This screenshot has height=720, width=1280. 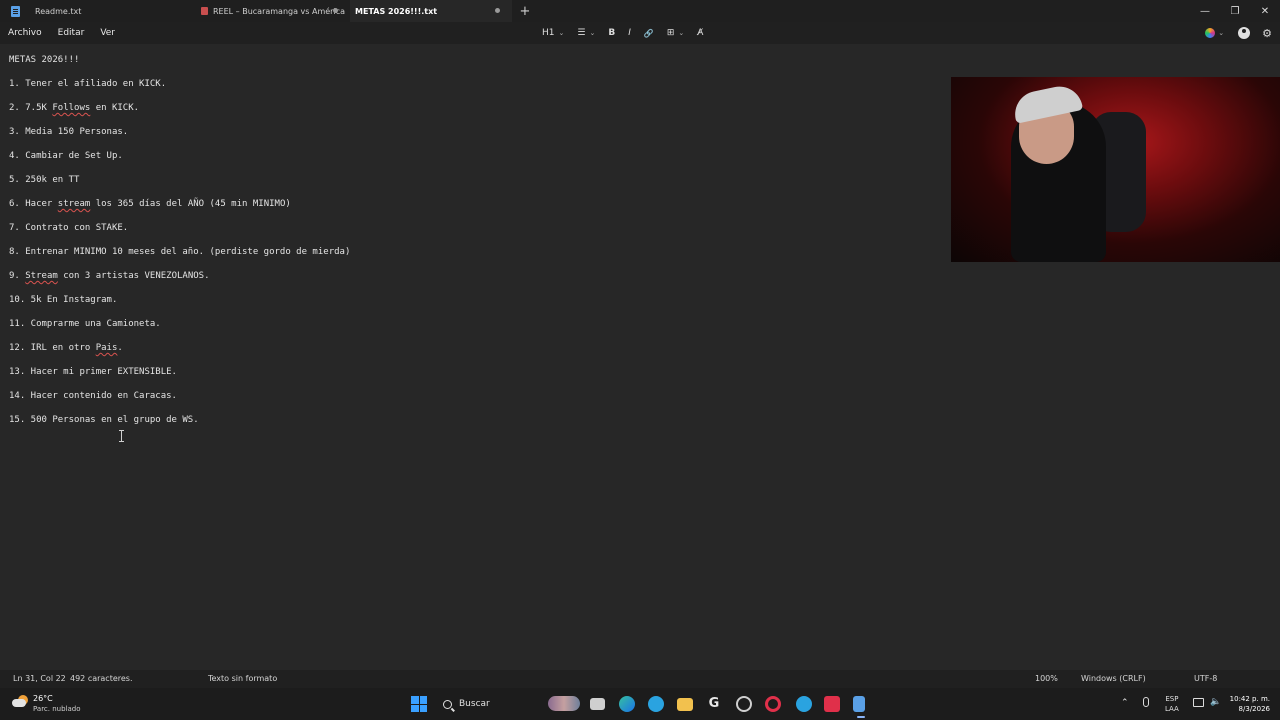 I want to click on gear-icon: ⚙, so click(x=1267, y=33).